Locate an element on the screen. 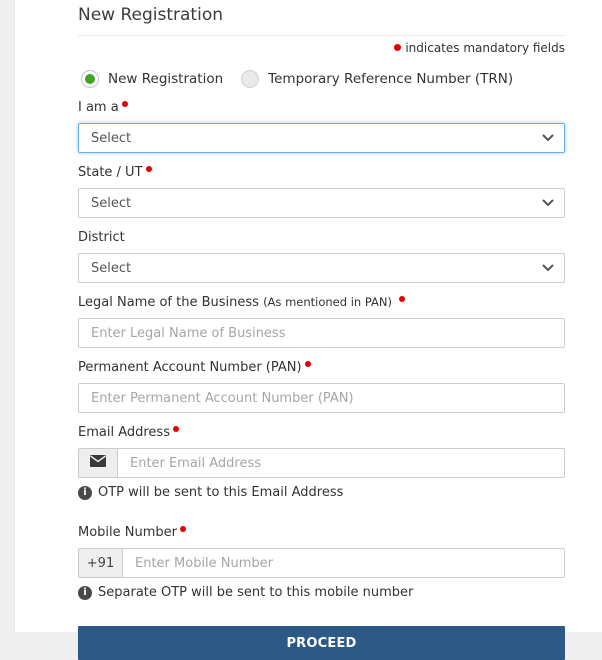  email-hint-text: OTP will be sent to this Email Address is located at coordinates (221, 492).